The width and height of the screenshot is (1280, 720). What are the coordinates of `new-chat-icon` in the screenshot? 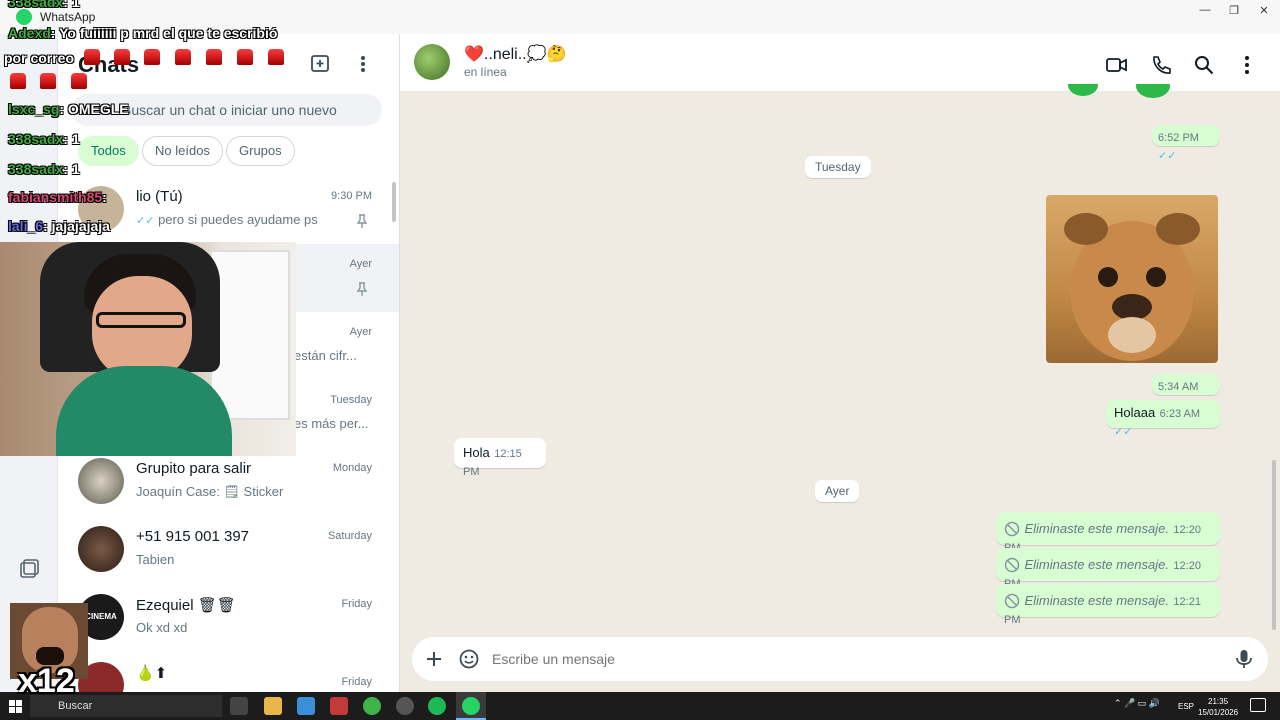 It's located at (321, 64).